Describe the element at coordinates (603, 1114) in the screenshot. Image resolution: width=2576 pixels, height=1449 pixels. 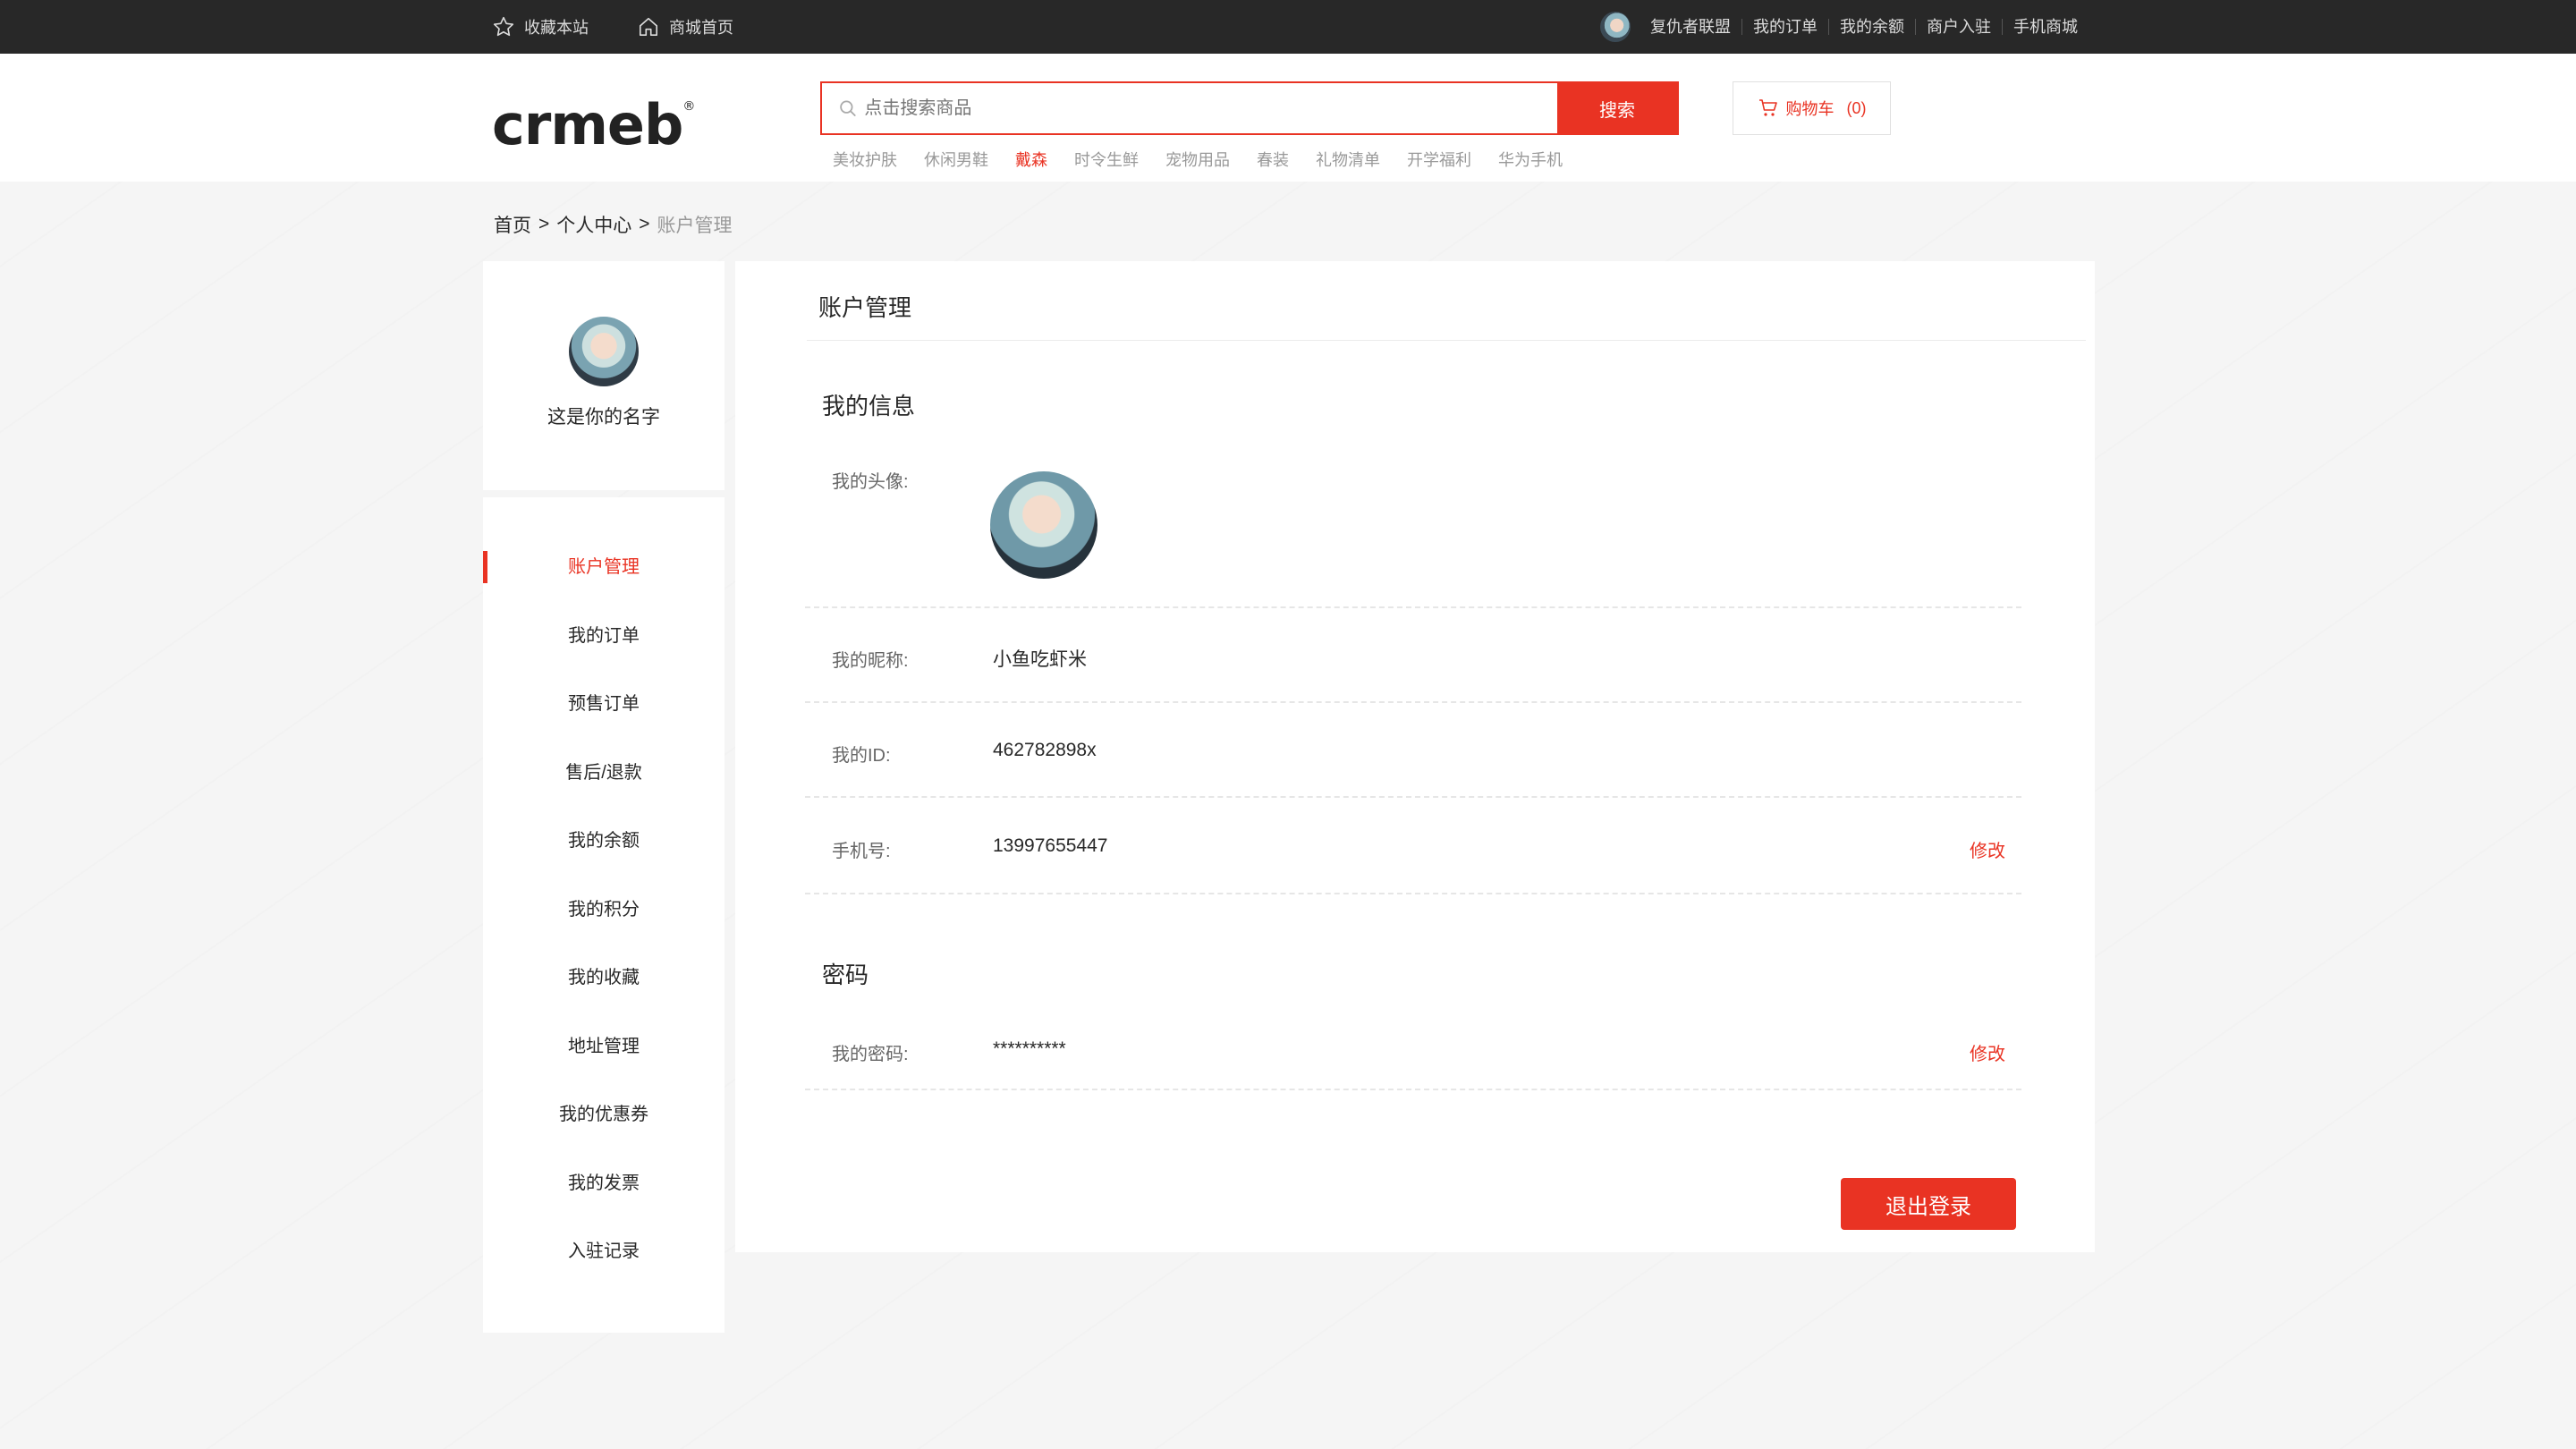
I see `sidebar-item-coupons: 我的优惠券` at that location.